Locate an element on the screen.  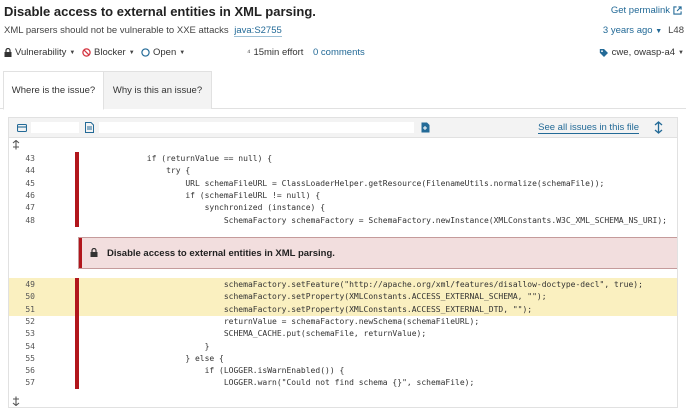
issue-line: L48 is located at coordinates (676, 30).